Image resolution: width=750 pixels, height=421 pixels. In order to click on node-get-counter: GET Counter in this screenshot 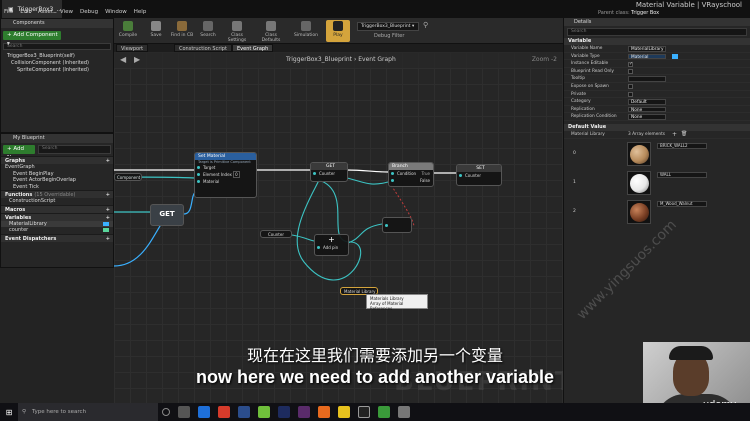, I will do `click(329, 172)`.